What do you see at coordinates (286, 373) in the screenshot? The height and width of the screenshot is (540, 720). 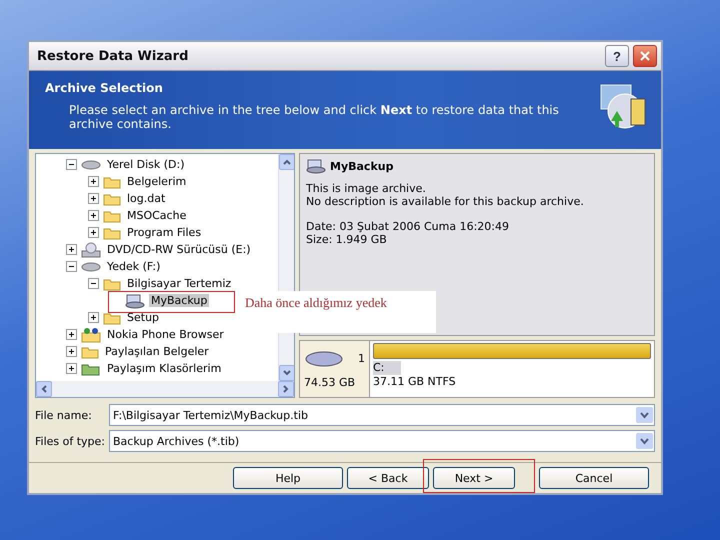 I see `scroll-down-icon` at bounding box center [286, 373].